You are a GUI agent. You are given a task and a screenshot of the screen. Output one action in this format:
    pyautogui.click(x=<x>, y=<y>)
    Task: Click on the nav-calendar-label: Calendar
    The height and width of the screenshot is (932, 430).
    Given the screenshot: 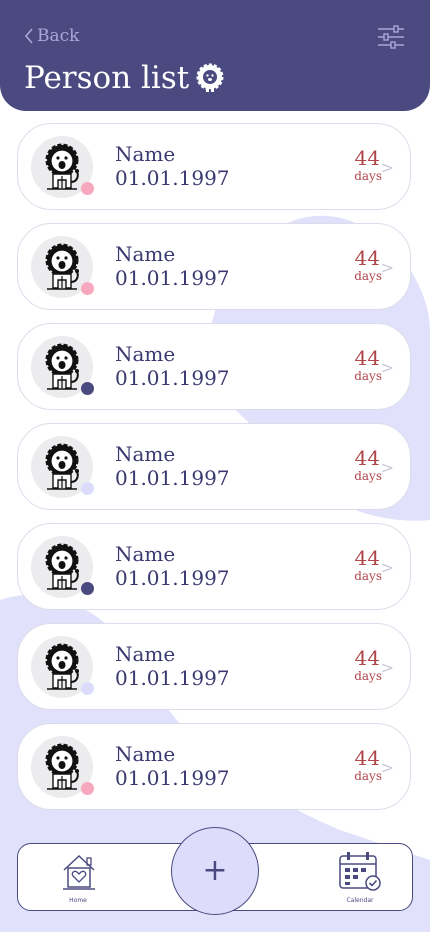 What is the action you would take?
    pyautogui.click(x=360, y=900)
    